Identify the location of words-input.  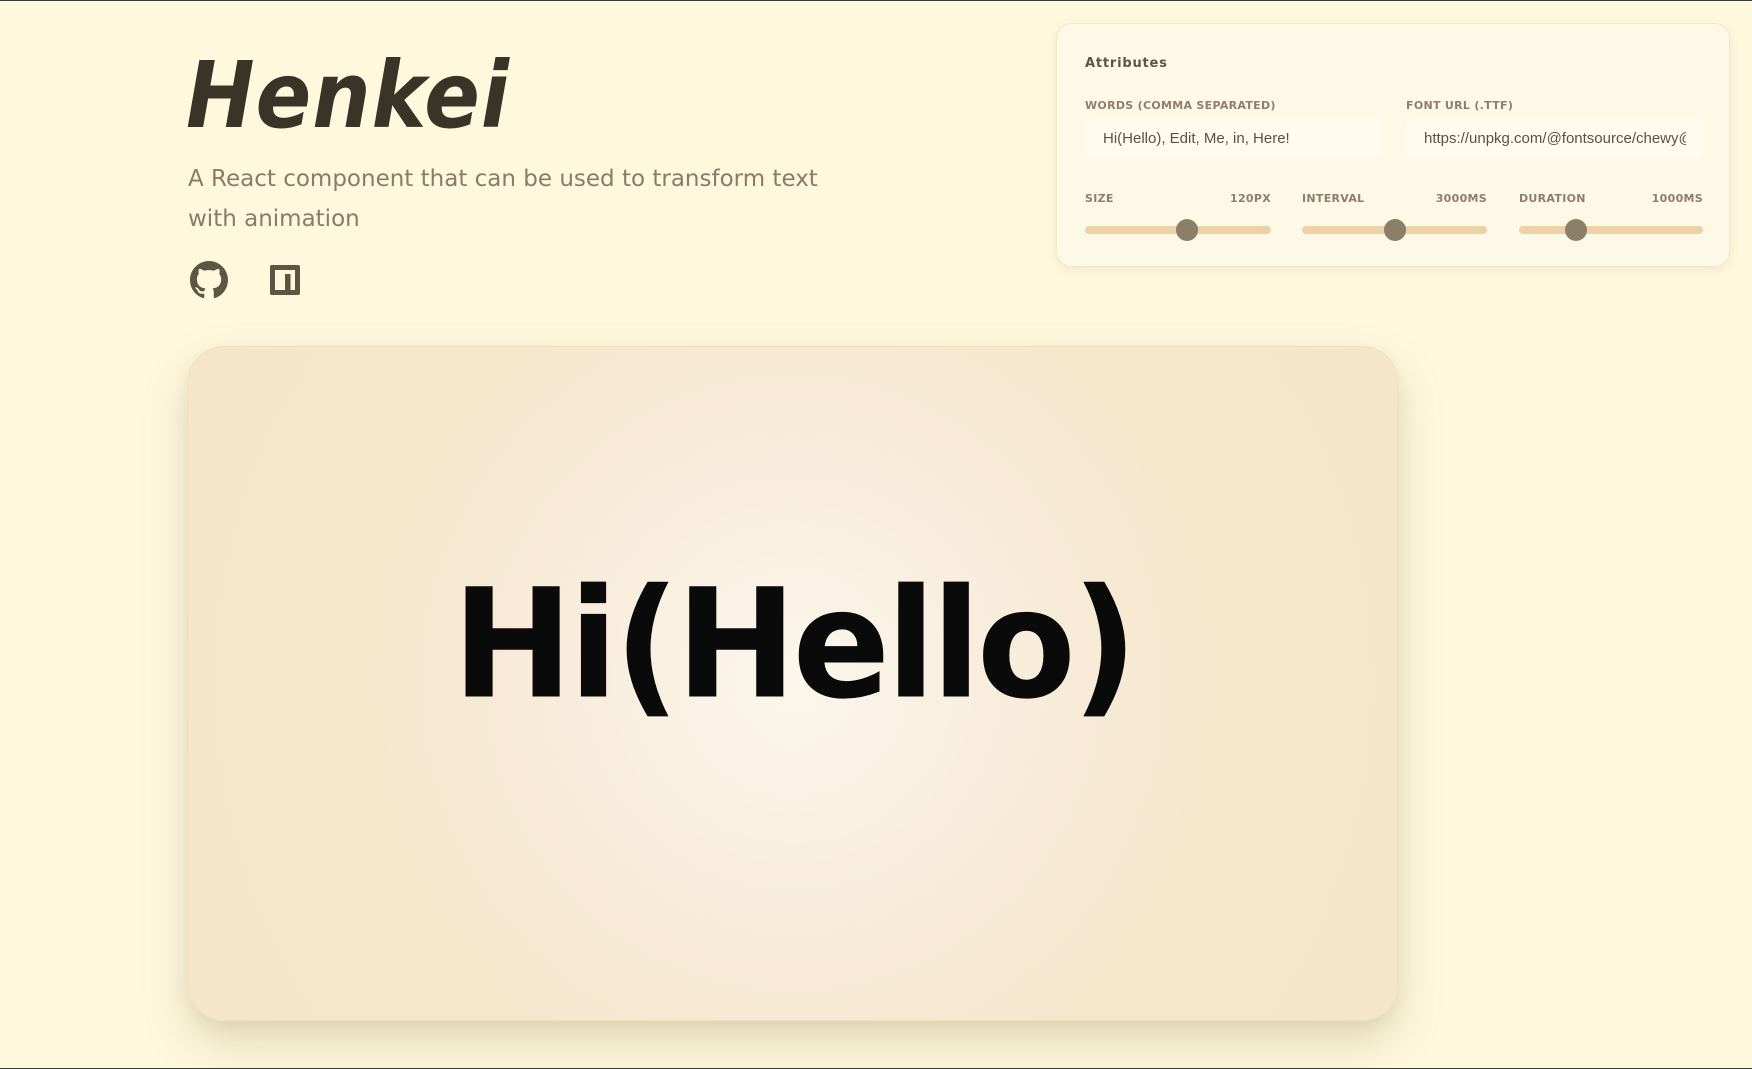
(1234, 138).